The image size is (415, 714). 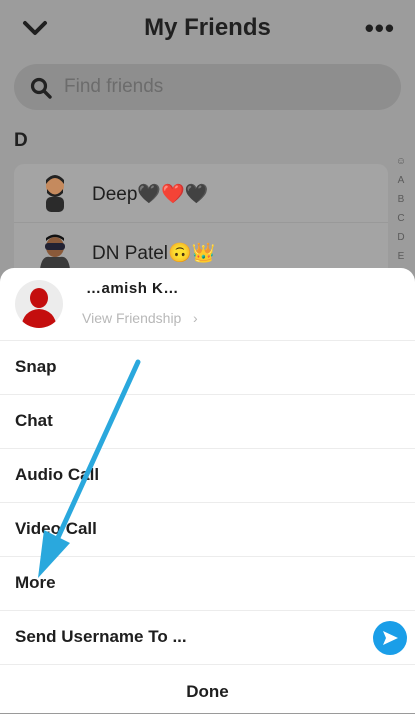 What do you see at coordinates (41, 88) in the screenshot?
I see `search-icon` at bounding box center [41, 88].